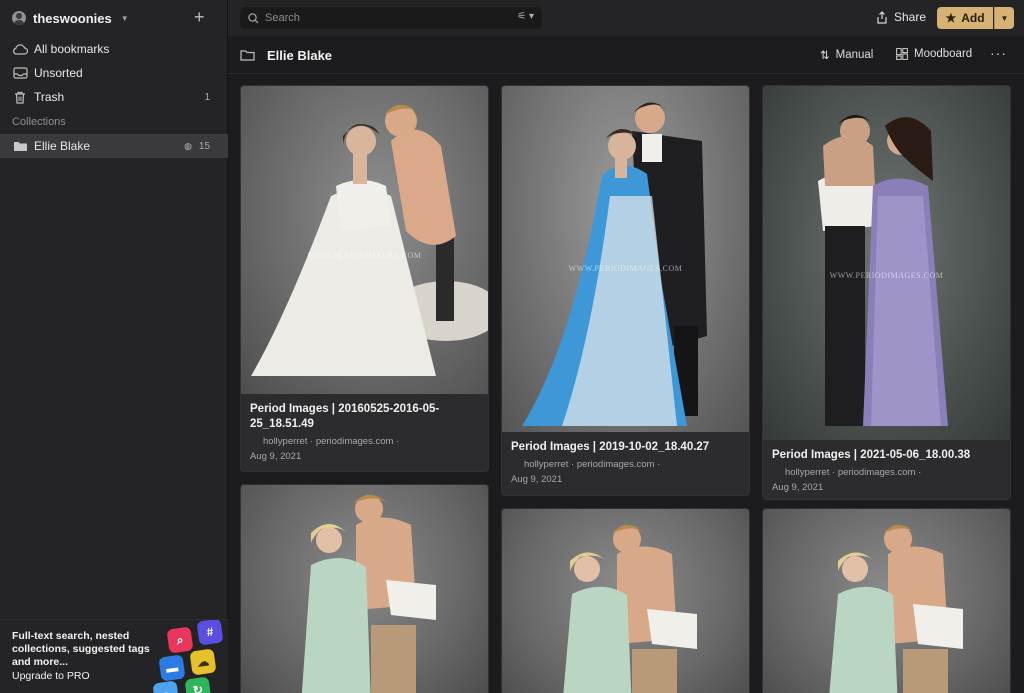 This screenshot has height=693, width=1024. What do you see at coordinates (610, 447) in the screenshot?
I see `card-title: Period Images | 2019-10-02_18.40.27` at bounding box center [610, 447].